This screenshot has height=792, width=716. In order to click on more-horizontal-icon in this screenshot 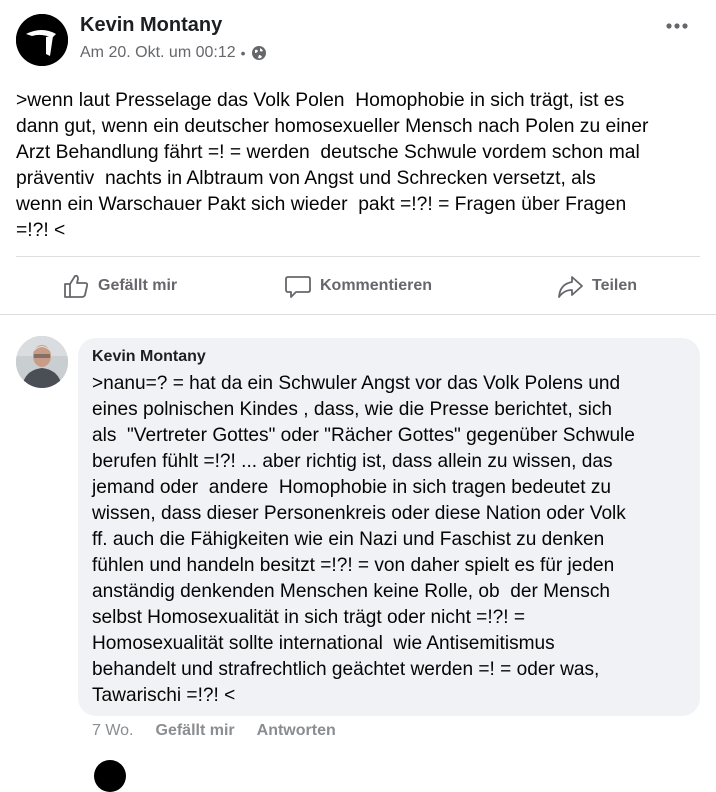, I will do `click(677, 26)`.